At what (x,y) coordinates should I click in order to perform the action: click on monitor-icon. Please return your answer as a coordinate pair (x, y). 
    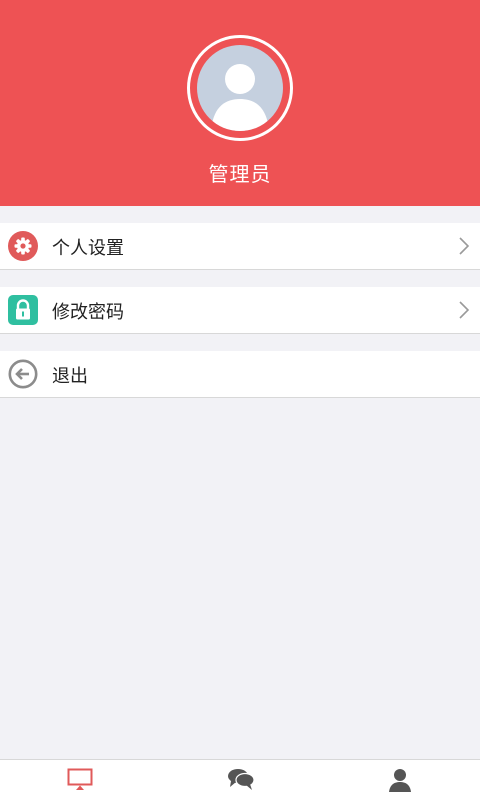
    Looking at the image, I should click on (80, 779).